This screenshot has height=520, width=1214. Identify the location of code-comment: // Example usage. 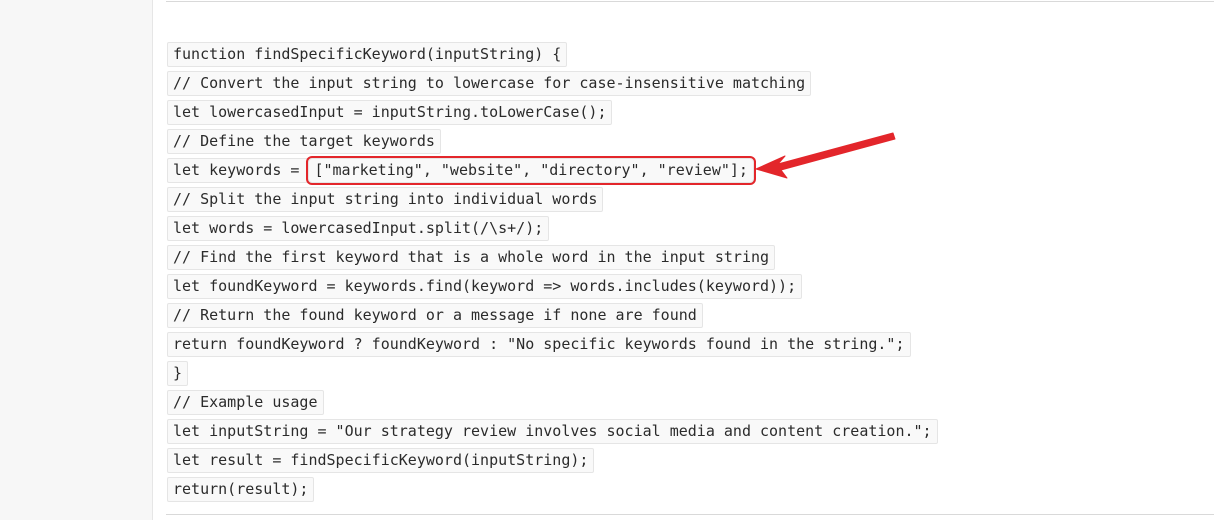
(245, 402).